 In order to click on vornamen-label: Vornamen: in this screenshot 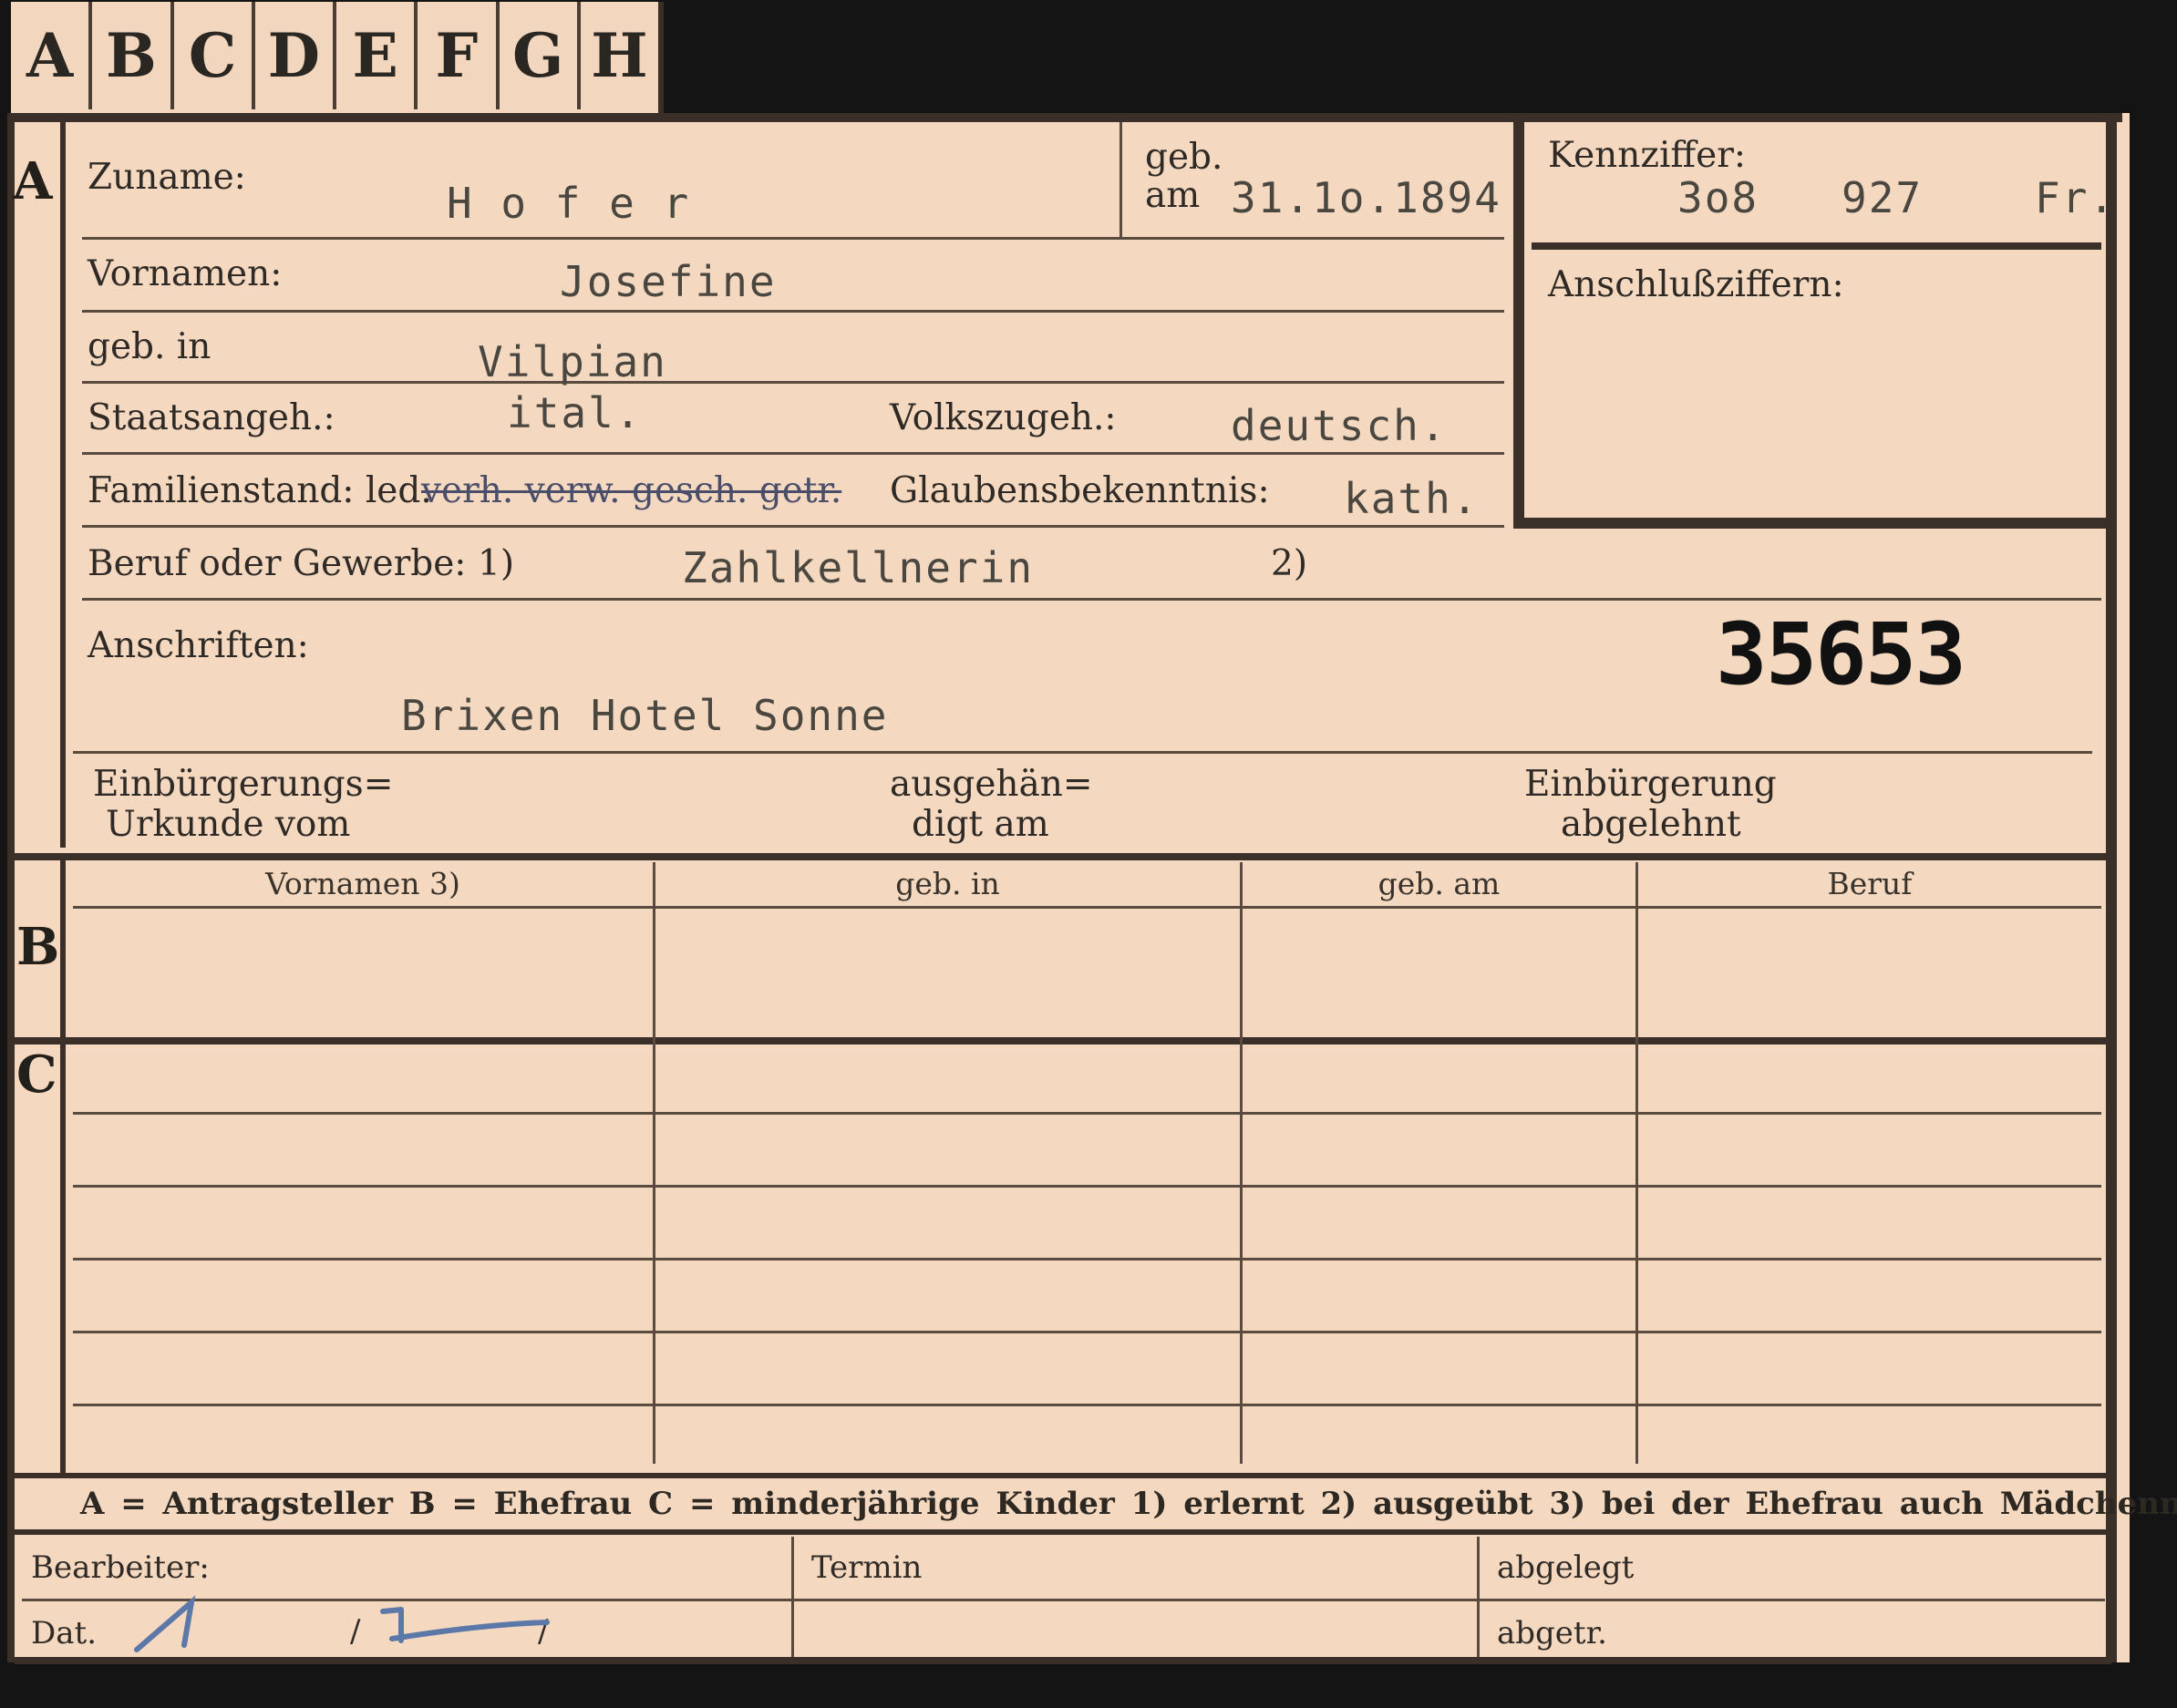, I will do `click(186, 273)`.